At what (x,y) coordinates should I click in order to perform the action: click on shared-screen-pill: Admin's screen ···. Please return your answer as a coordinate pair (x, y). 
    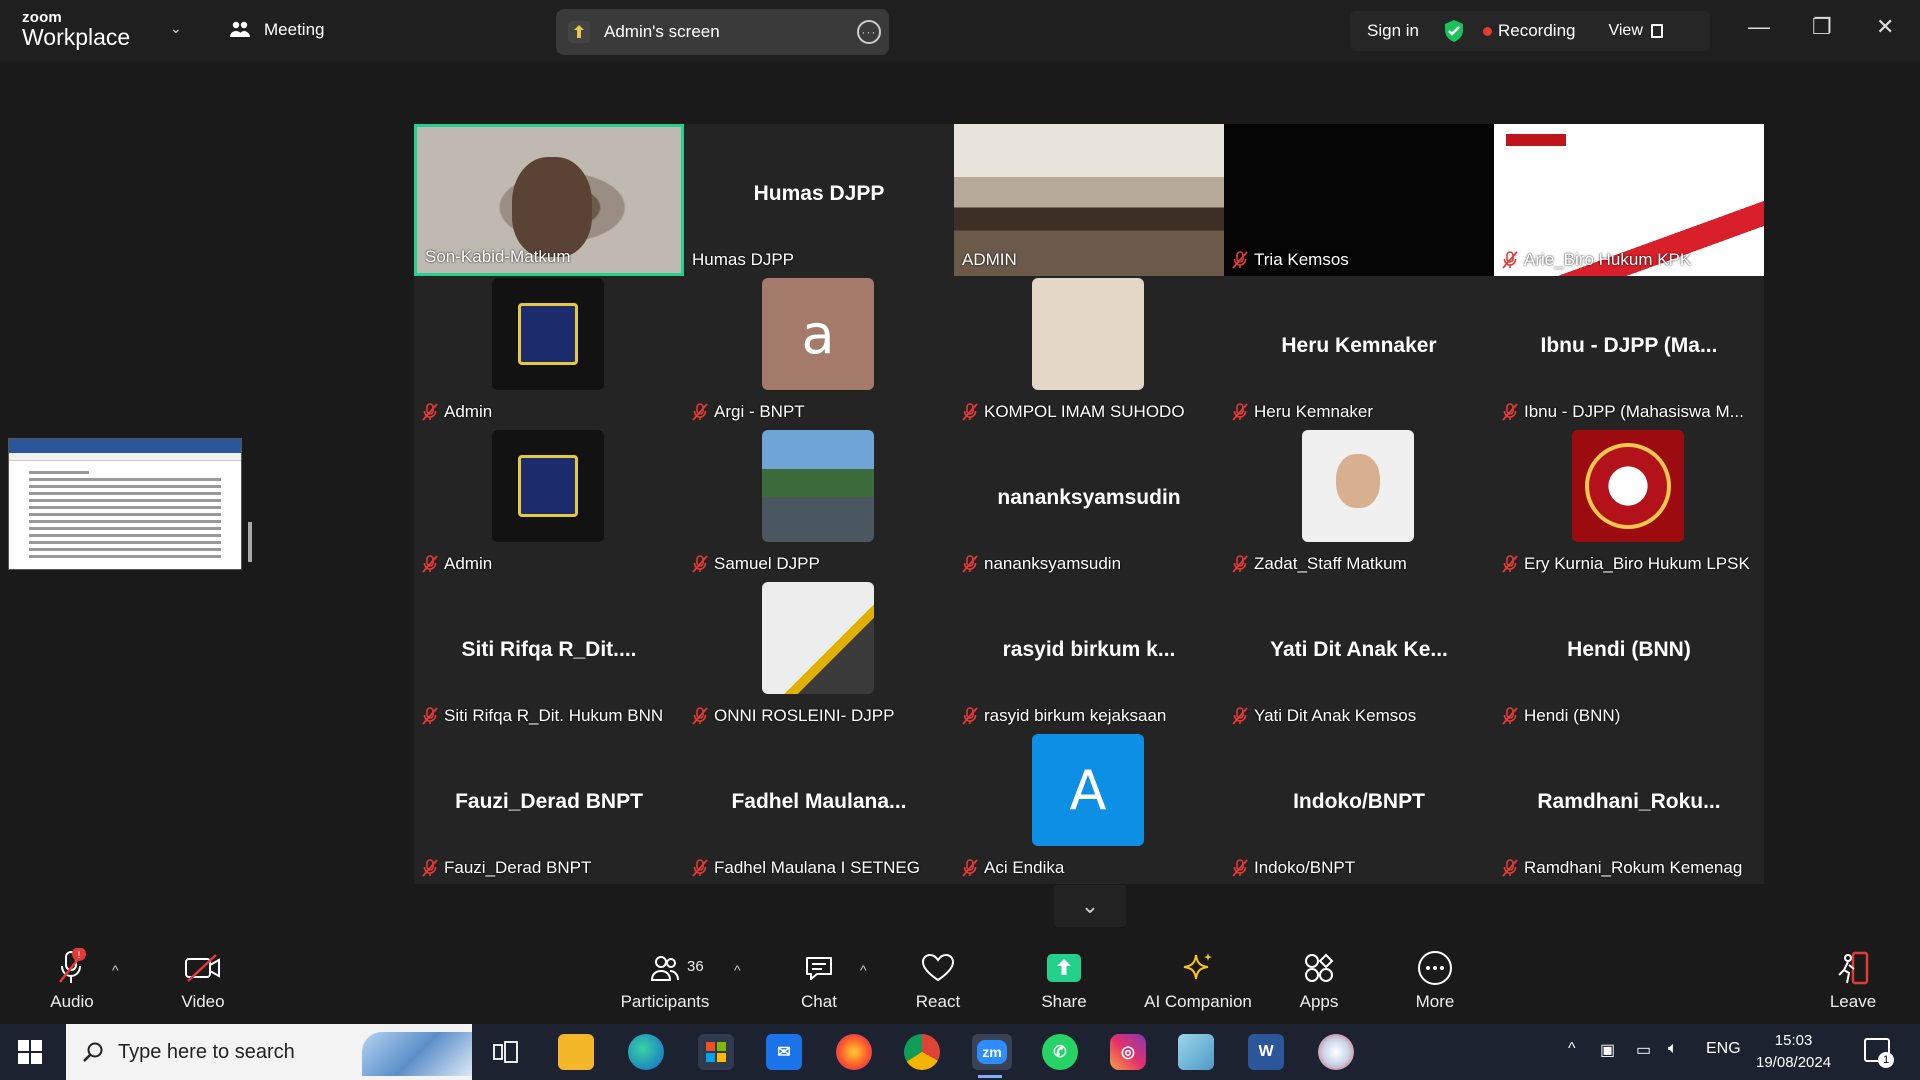
    Looking at the image, I should click on (722, 32).